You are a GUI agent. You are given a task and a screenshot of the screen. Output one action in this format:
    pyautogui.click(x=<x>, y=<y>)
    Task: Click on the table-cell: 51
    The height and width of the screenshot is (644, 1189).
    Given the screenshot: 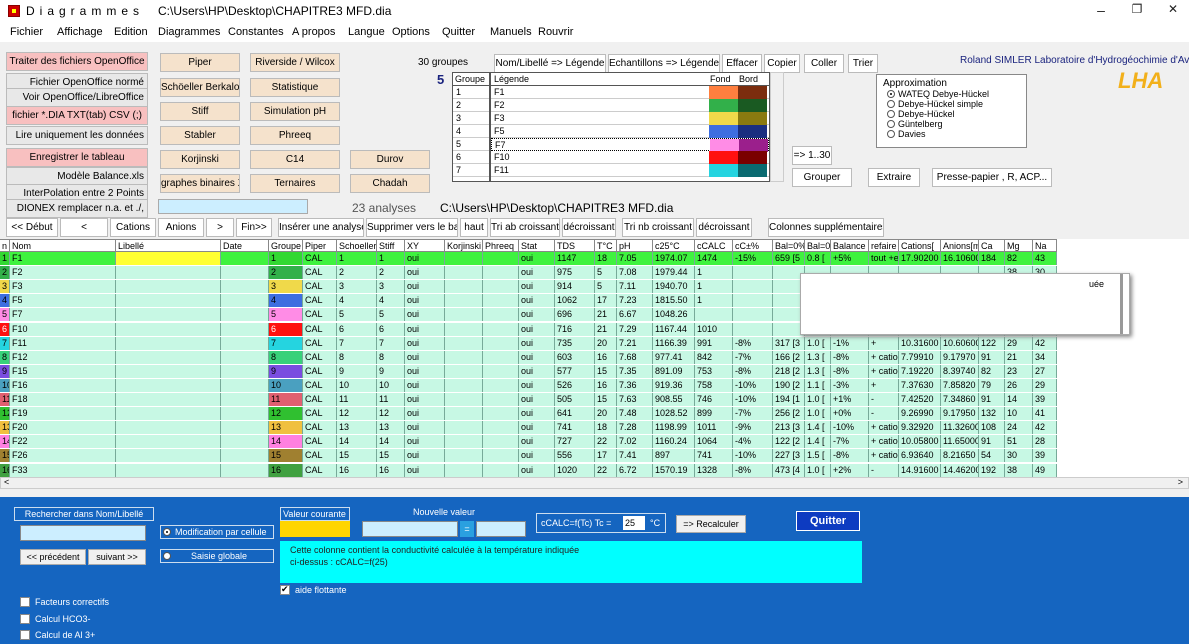 What is the action you would take?
    pyautogui.click(x=1019, y=442)
    